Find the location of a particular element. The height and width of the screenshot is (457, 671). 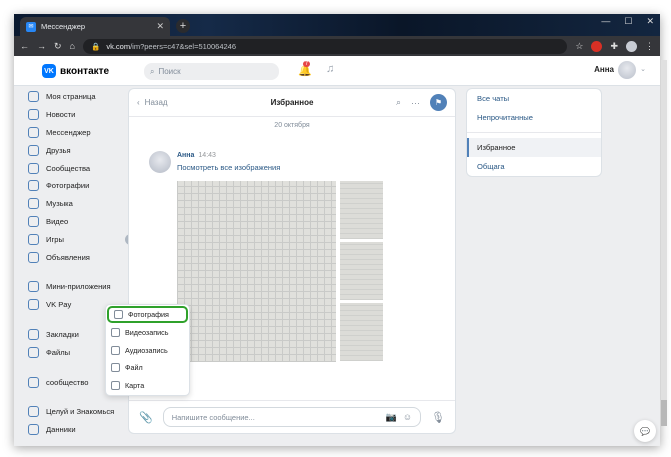

scrollbar-thumb is located at coordinates (664, 413).